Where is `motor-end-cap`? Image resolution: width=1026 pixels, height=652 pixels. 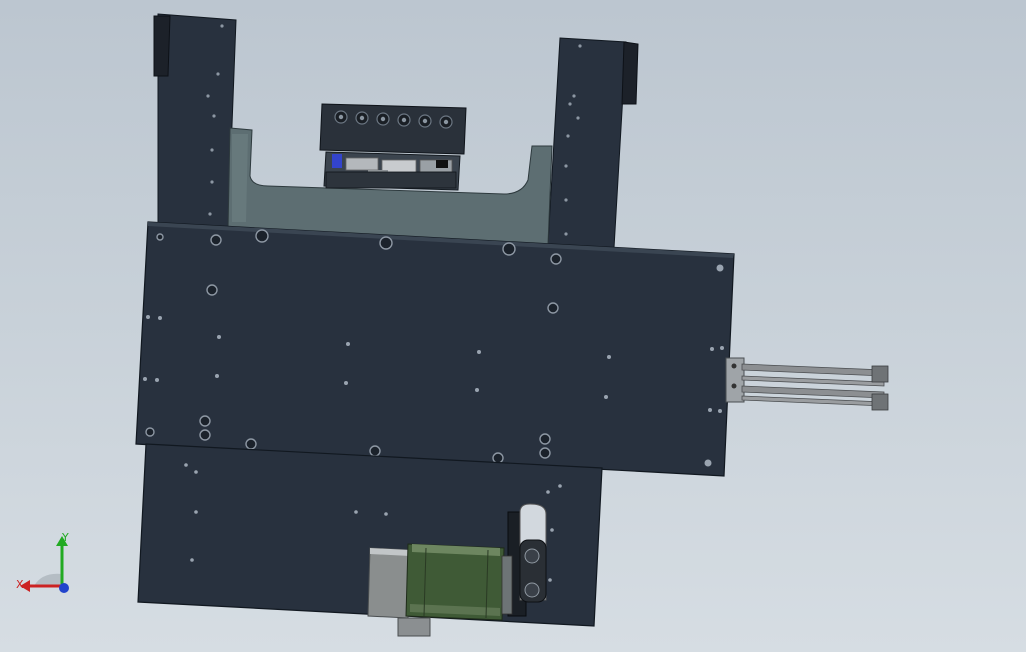 motor-end-cap is located at coordinates (389, 583).